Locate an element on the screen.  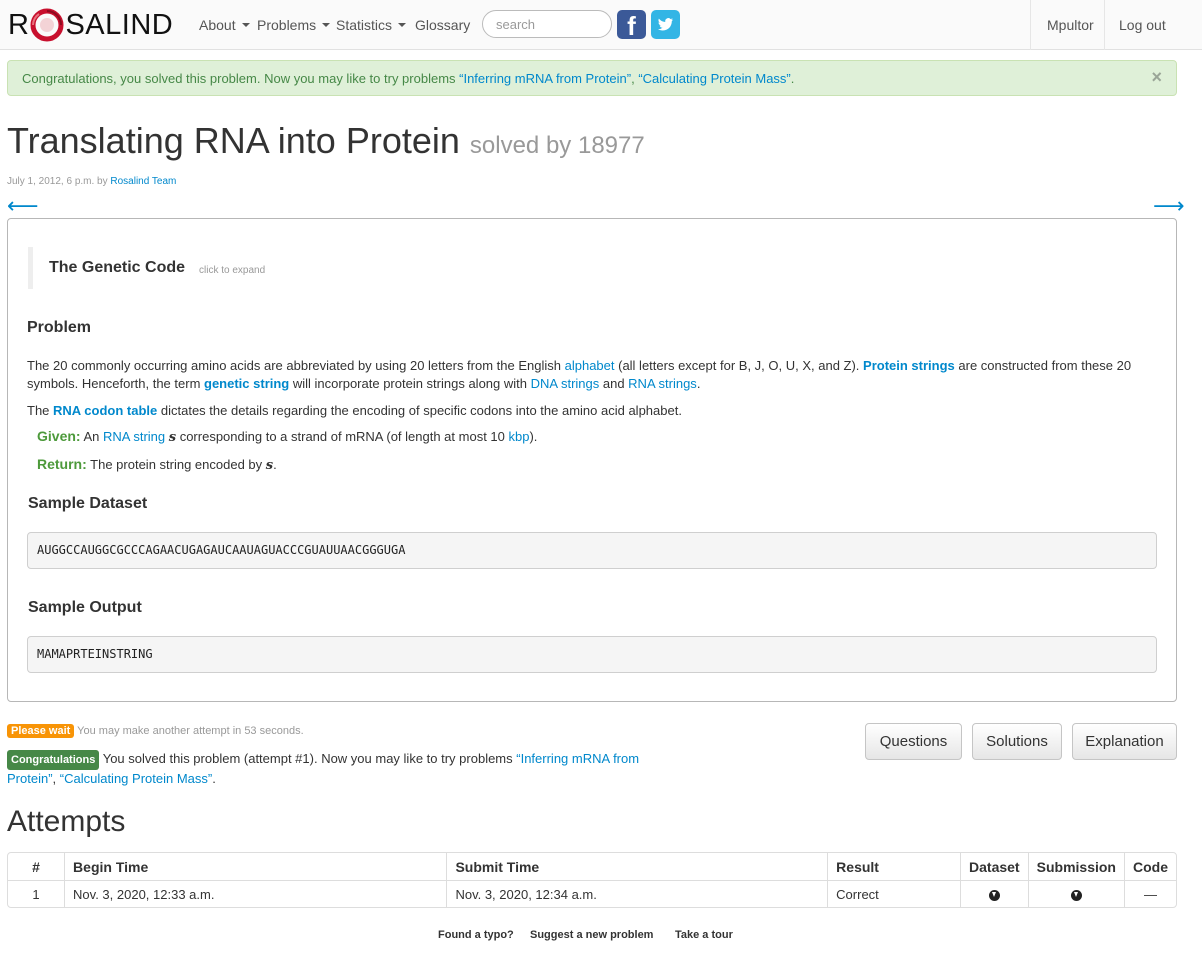
footer-found-typo-link: Found a typo? is located at coordinates (476, 935).